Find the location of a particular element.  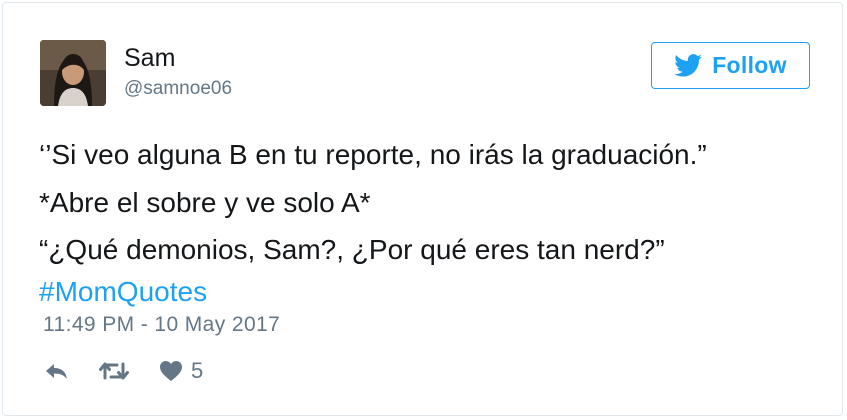

author-name: Sam is located at coordinates (149, 58).